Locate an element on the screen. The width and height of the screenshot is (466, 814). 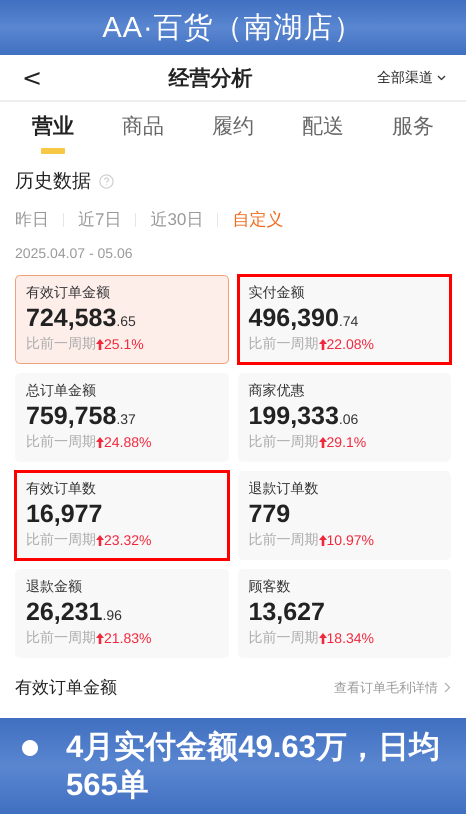
change-value: 22.08% is located at coordinates (350, 344).